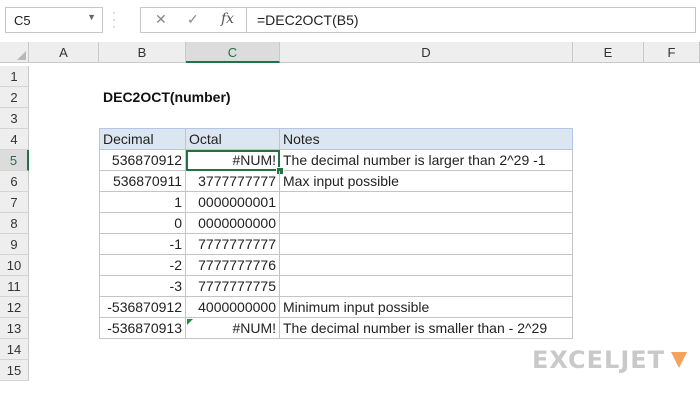 The image size is (700, 400). What do you see at coordinates (14, 244) in the screenshot?
I see `row-header-9: 9` at bounding box center [14, 244].